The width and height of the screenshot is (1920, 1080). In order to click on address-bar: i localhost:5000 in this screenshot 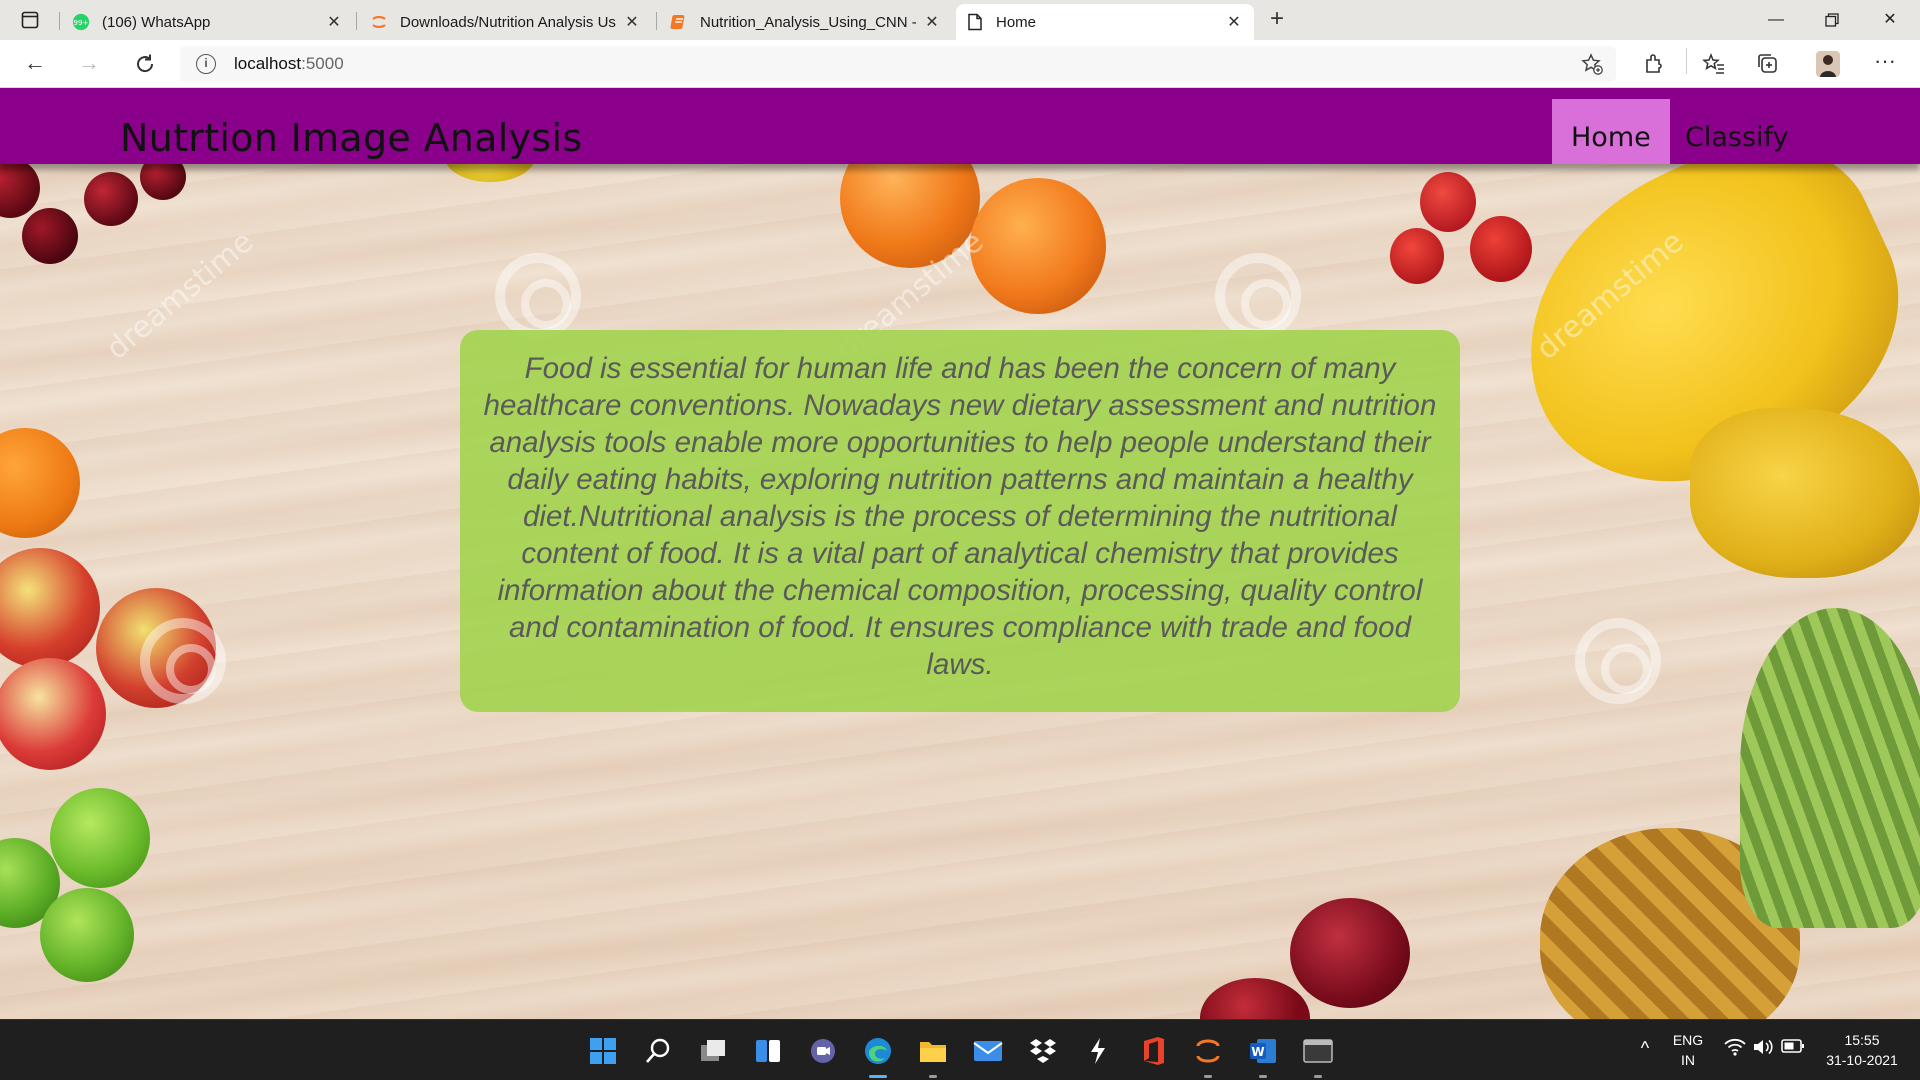, I will do `click(898, 64)`.